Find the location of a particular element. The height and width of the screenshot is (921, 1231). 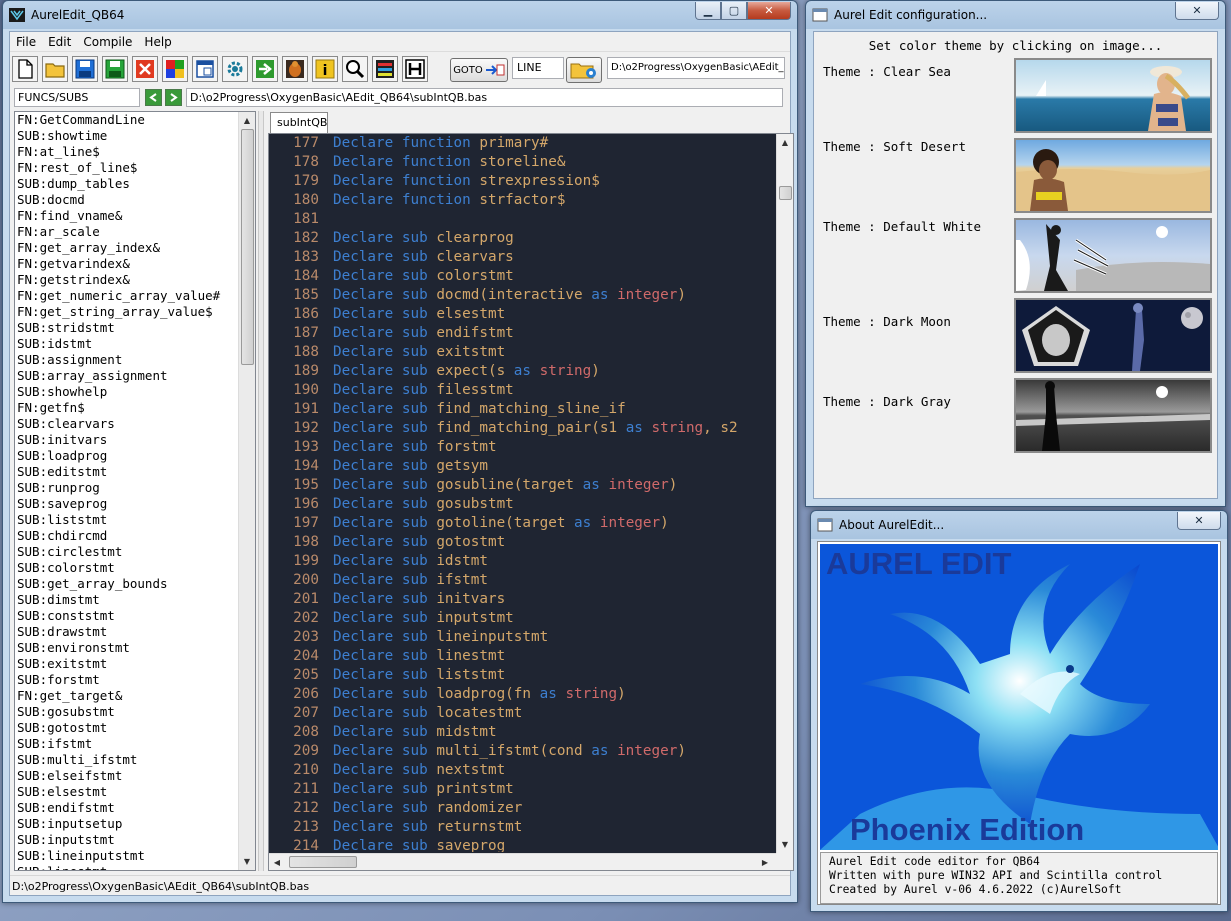

editor-hscroll-thumb is located at coordinates (323, 862).